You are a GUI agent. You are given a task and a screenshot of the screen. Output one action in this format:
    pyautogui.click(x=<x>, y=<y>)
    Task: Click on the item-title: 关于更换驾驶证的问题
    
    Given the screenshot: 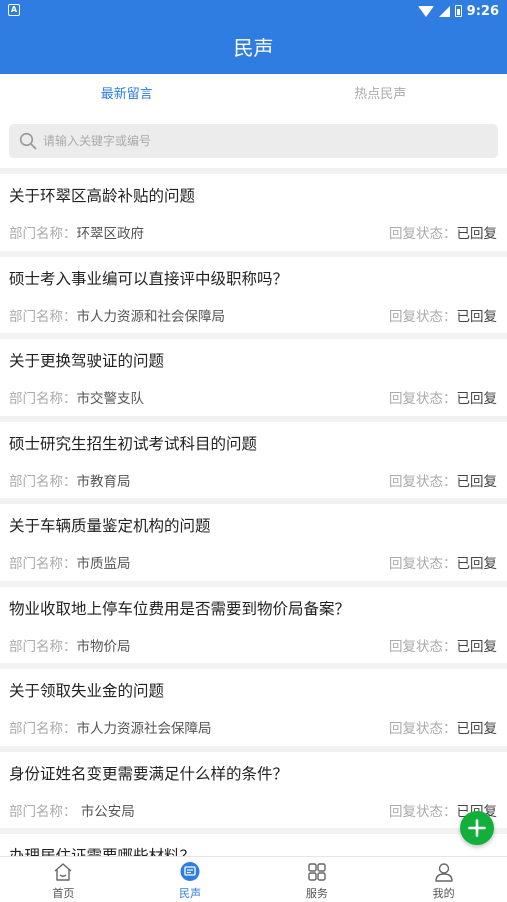 What is the action you would take?
    pyautogui.click(x=87, y=361)
    